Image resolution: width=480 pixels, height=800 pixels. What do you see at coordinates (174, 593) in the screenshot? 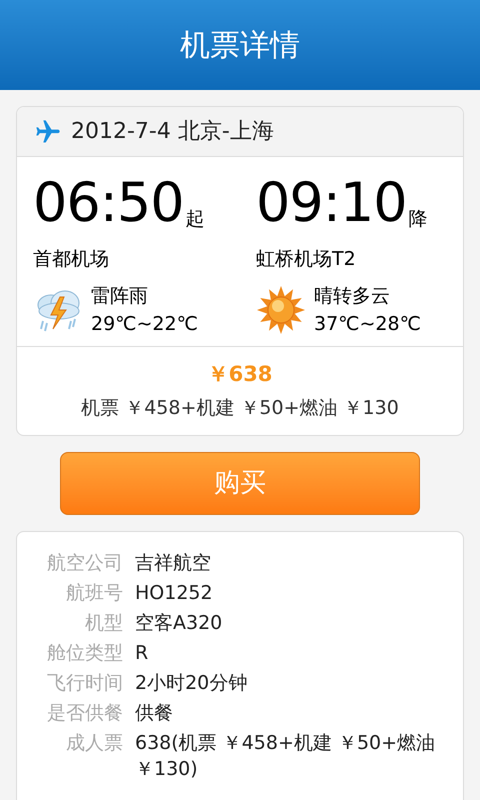
I see `detail-value: HO1252` at bounding box center [174, 593].